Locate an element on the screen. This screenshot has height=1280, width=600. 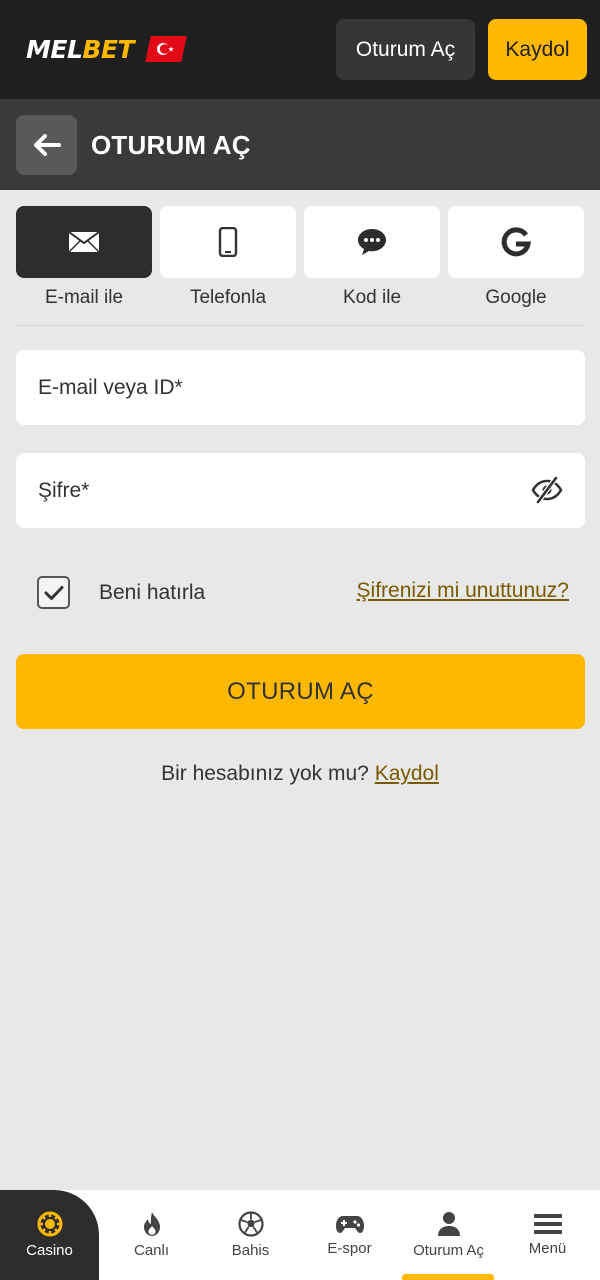
nav-sports-label: Bahis is located at coordinates (250, 1250).